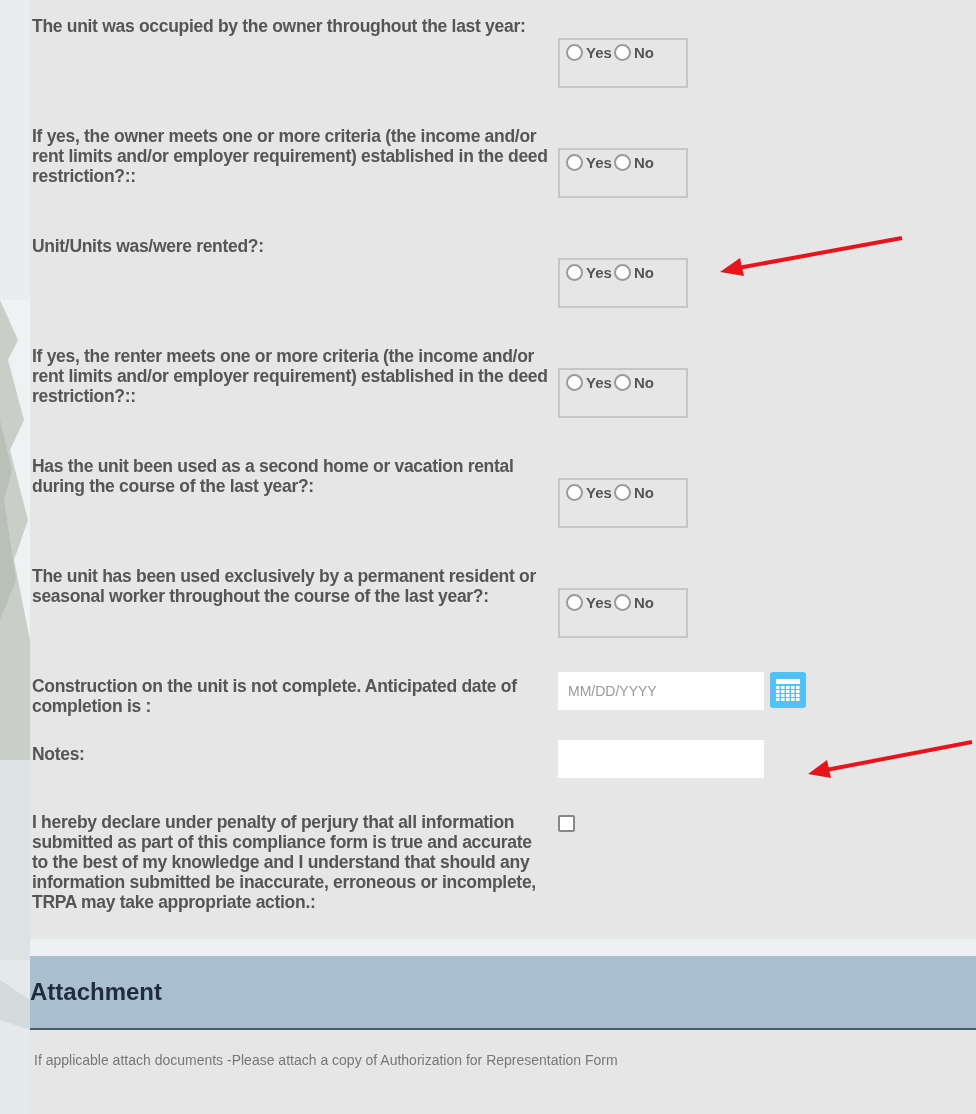  Describe the element at coordinates (661, 691) in the screenshot. I see `date-field: MM/DD/YYYY` at that location.